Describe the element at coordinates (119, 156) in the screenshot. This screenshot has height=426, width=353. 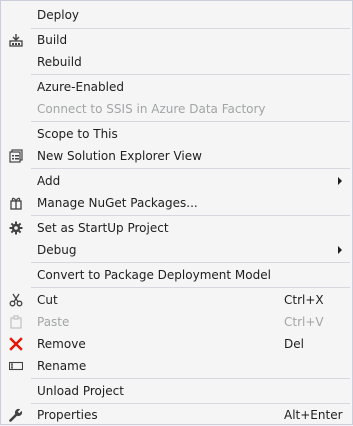
I see `menu-item-label: New Solution Explorer View` at that location.